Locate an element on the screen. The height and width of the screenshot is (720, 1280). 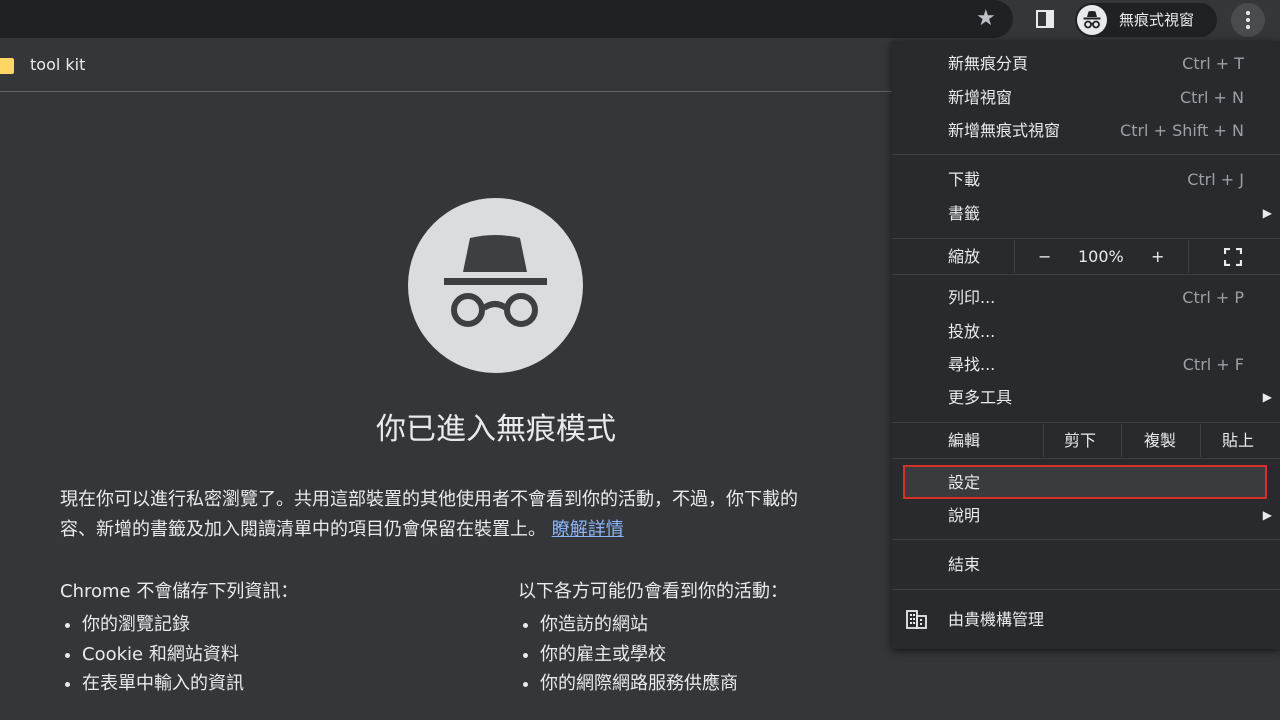
menu-zoom-row: 縮放 − 100% + is located at coordinates (1086, 256).